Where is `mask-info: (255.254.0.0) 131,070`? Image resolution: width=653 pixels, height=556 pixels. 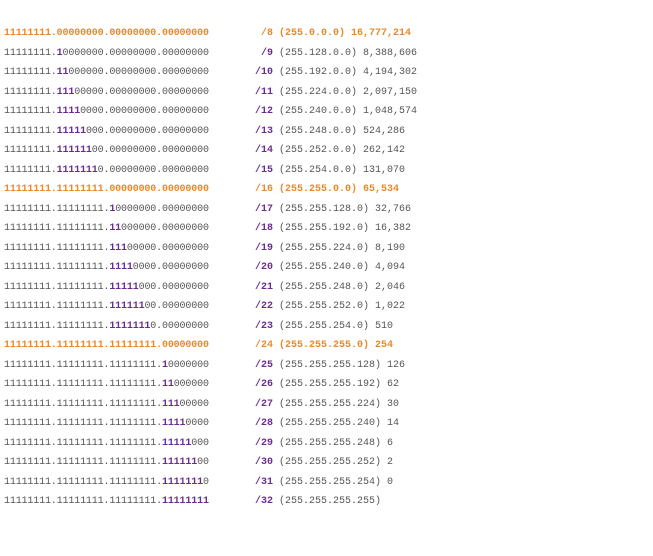 mask-info: (255.254.0.0) 131,070 is located at coordinates (342, 171).